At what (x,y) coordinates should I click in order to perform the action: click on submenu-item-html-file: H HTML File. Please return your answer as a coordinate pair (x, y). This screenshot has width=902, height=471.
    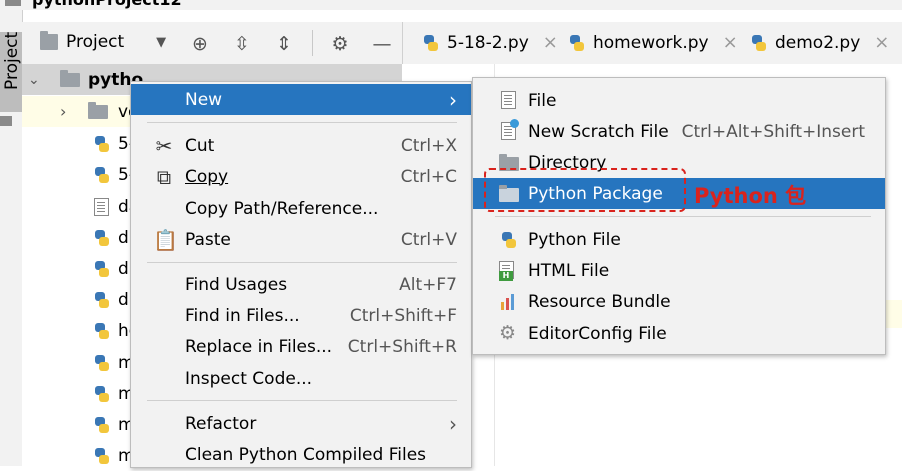
    Looking at the image, I should click on (679, 270).